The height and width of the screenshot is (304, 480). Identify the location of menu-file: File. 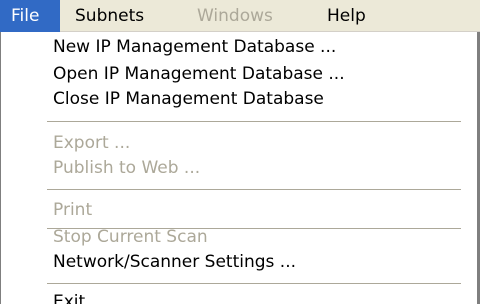
(30, 16).